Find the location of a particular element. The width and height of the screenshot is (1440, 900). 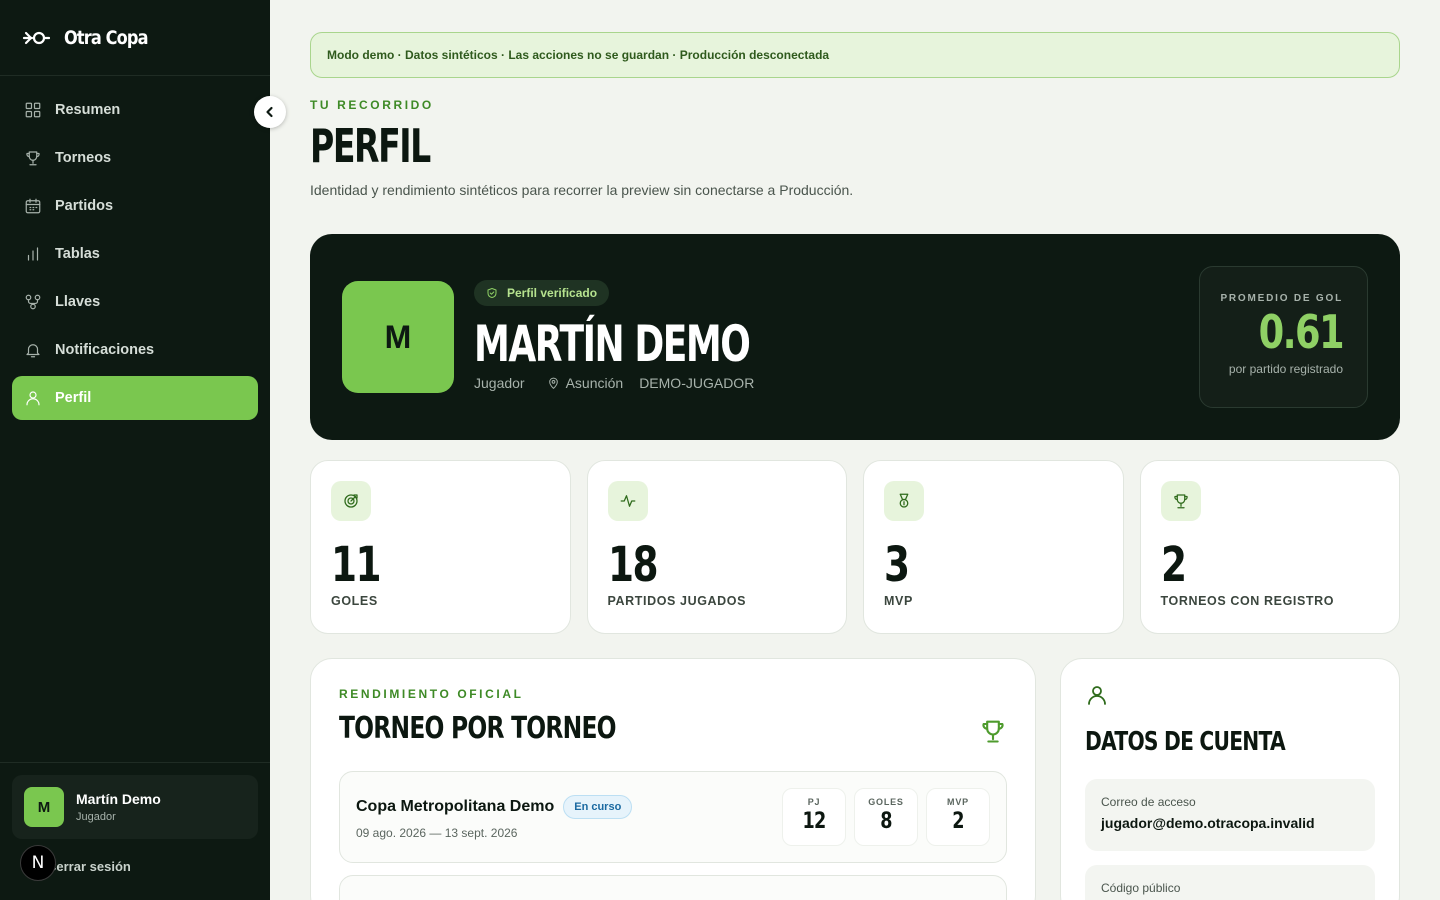

mini-stat-label: MVP is located at coordinates (958, 802).